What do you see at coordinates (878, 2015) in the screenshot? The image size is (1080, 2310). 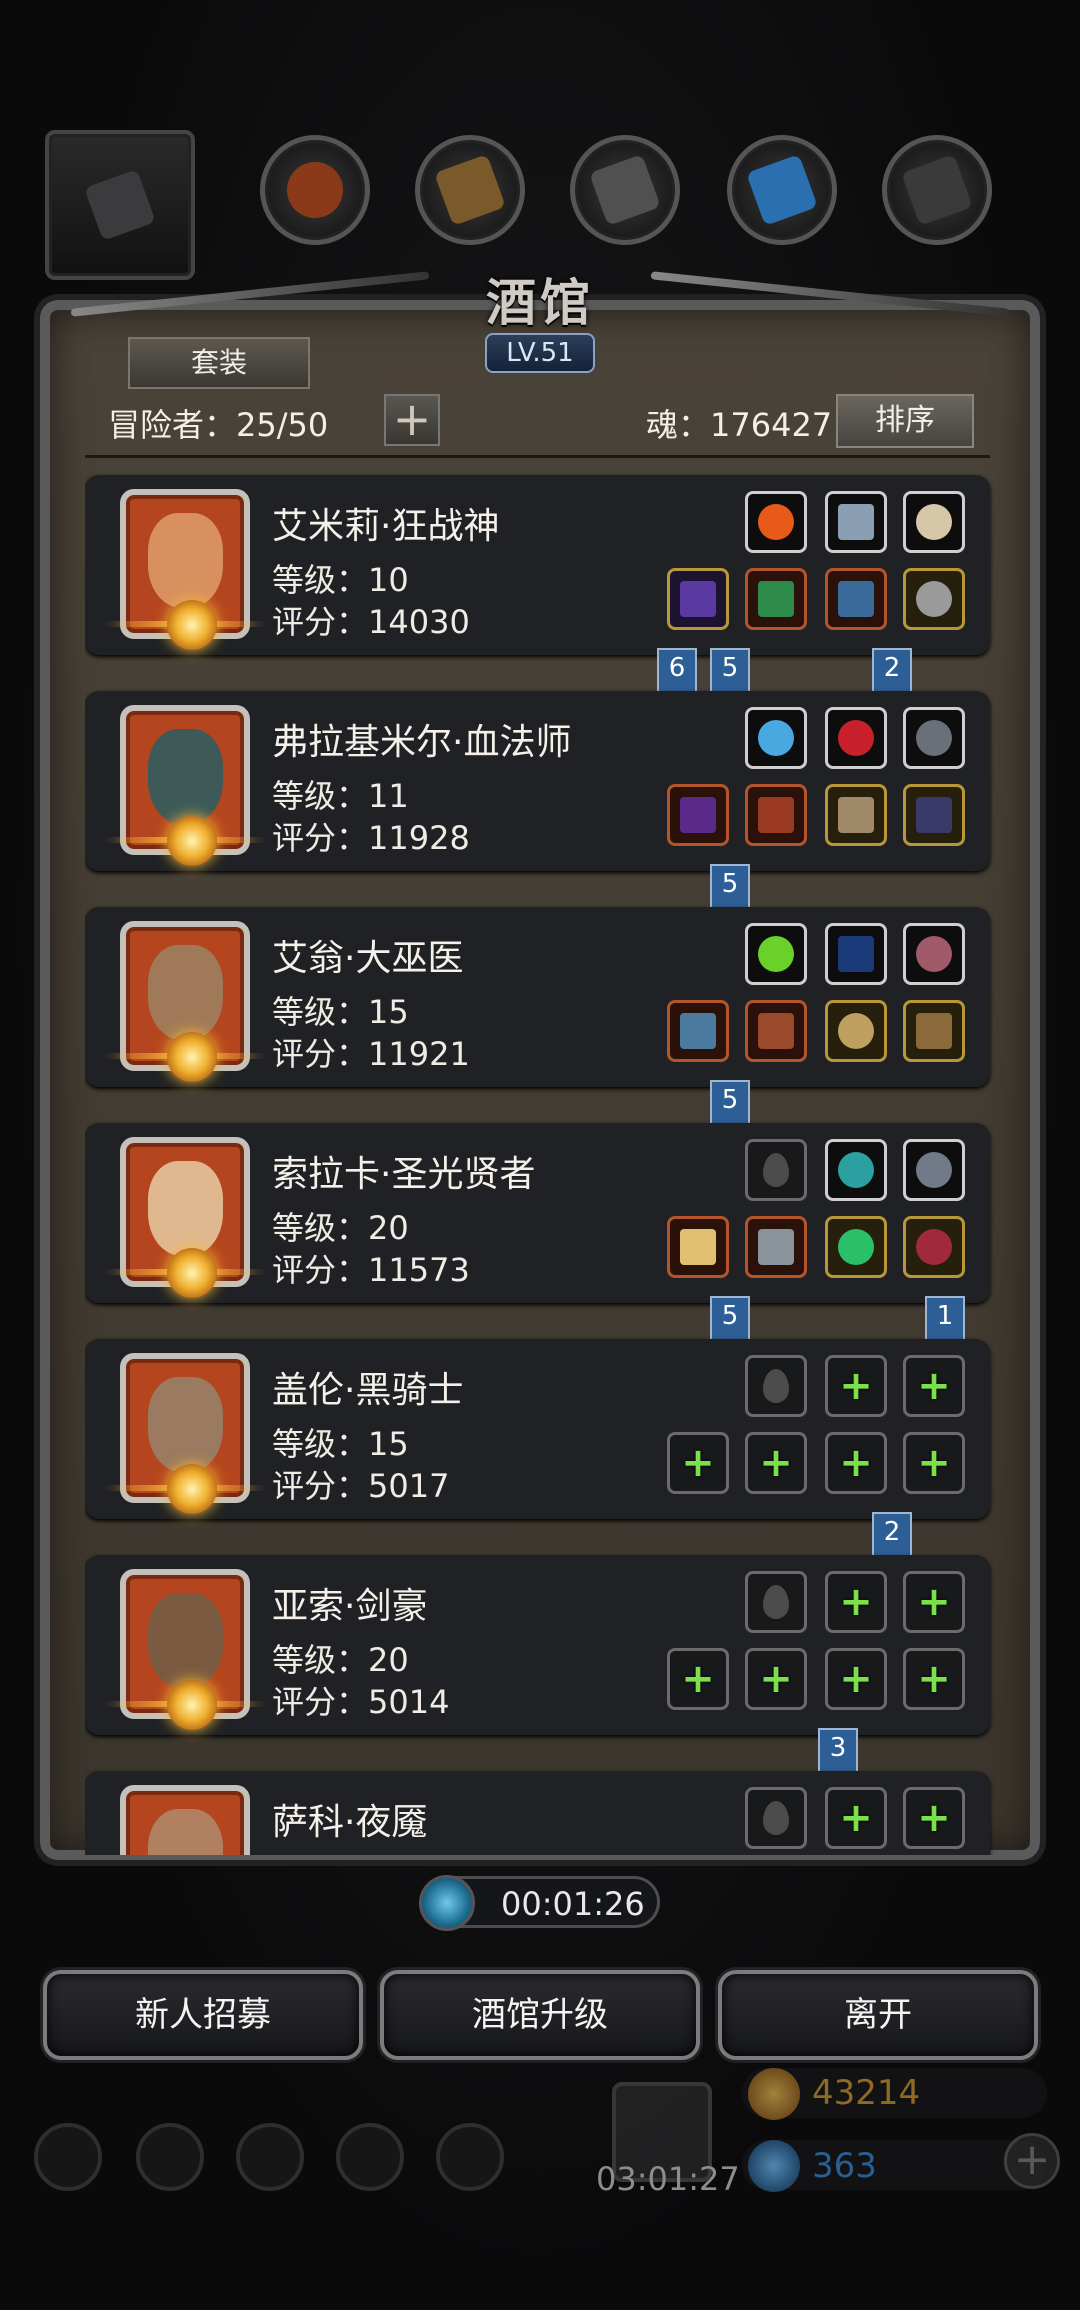 I see `leave-button: 离开` at bounding box center [878, 2015].